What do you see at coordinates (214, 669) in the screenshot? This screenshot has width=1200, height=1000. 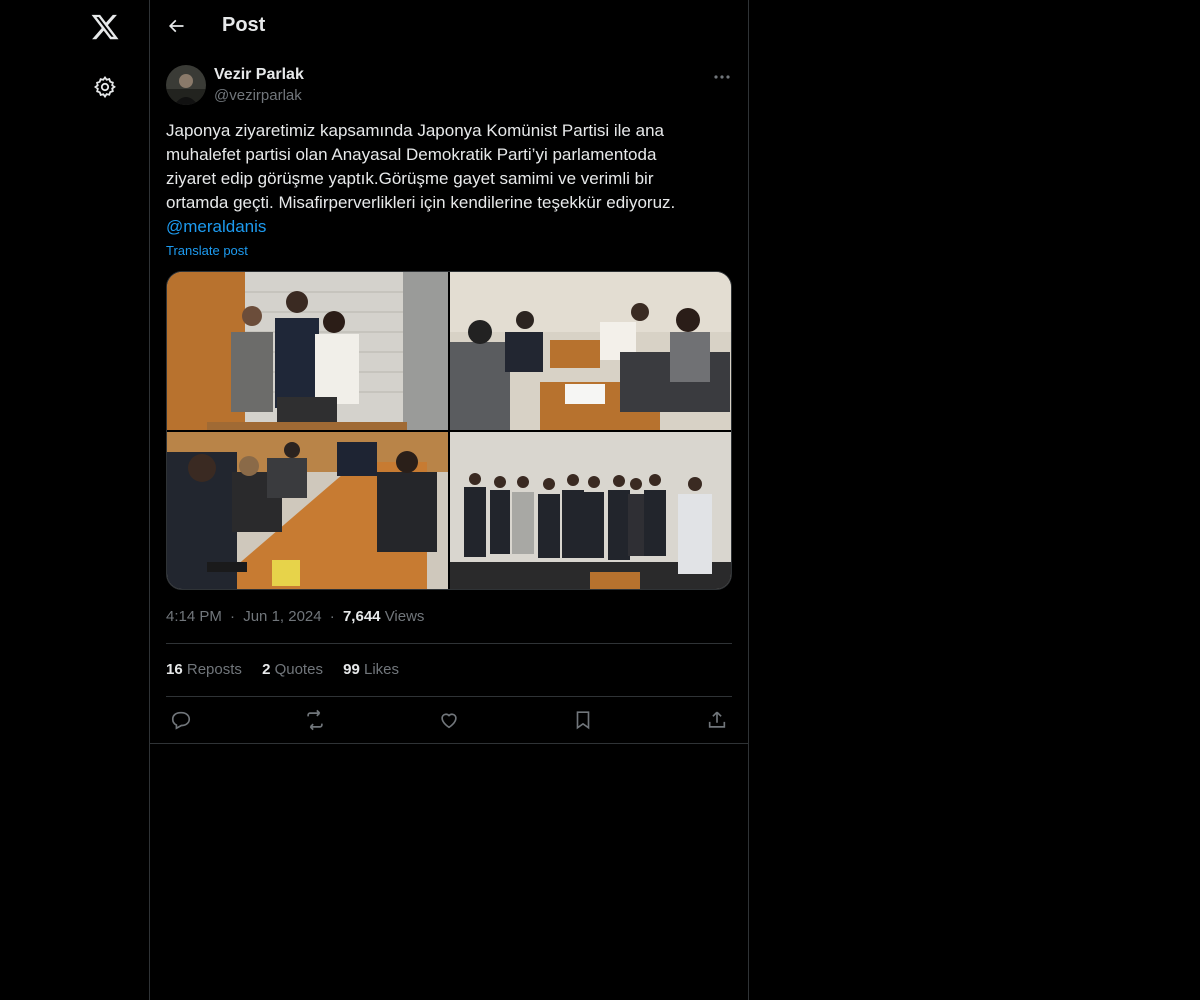 I see `reposts-label: Reposts` at bounding box center [214, 669].